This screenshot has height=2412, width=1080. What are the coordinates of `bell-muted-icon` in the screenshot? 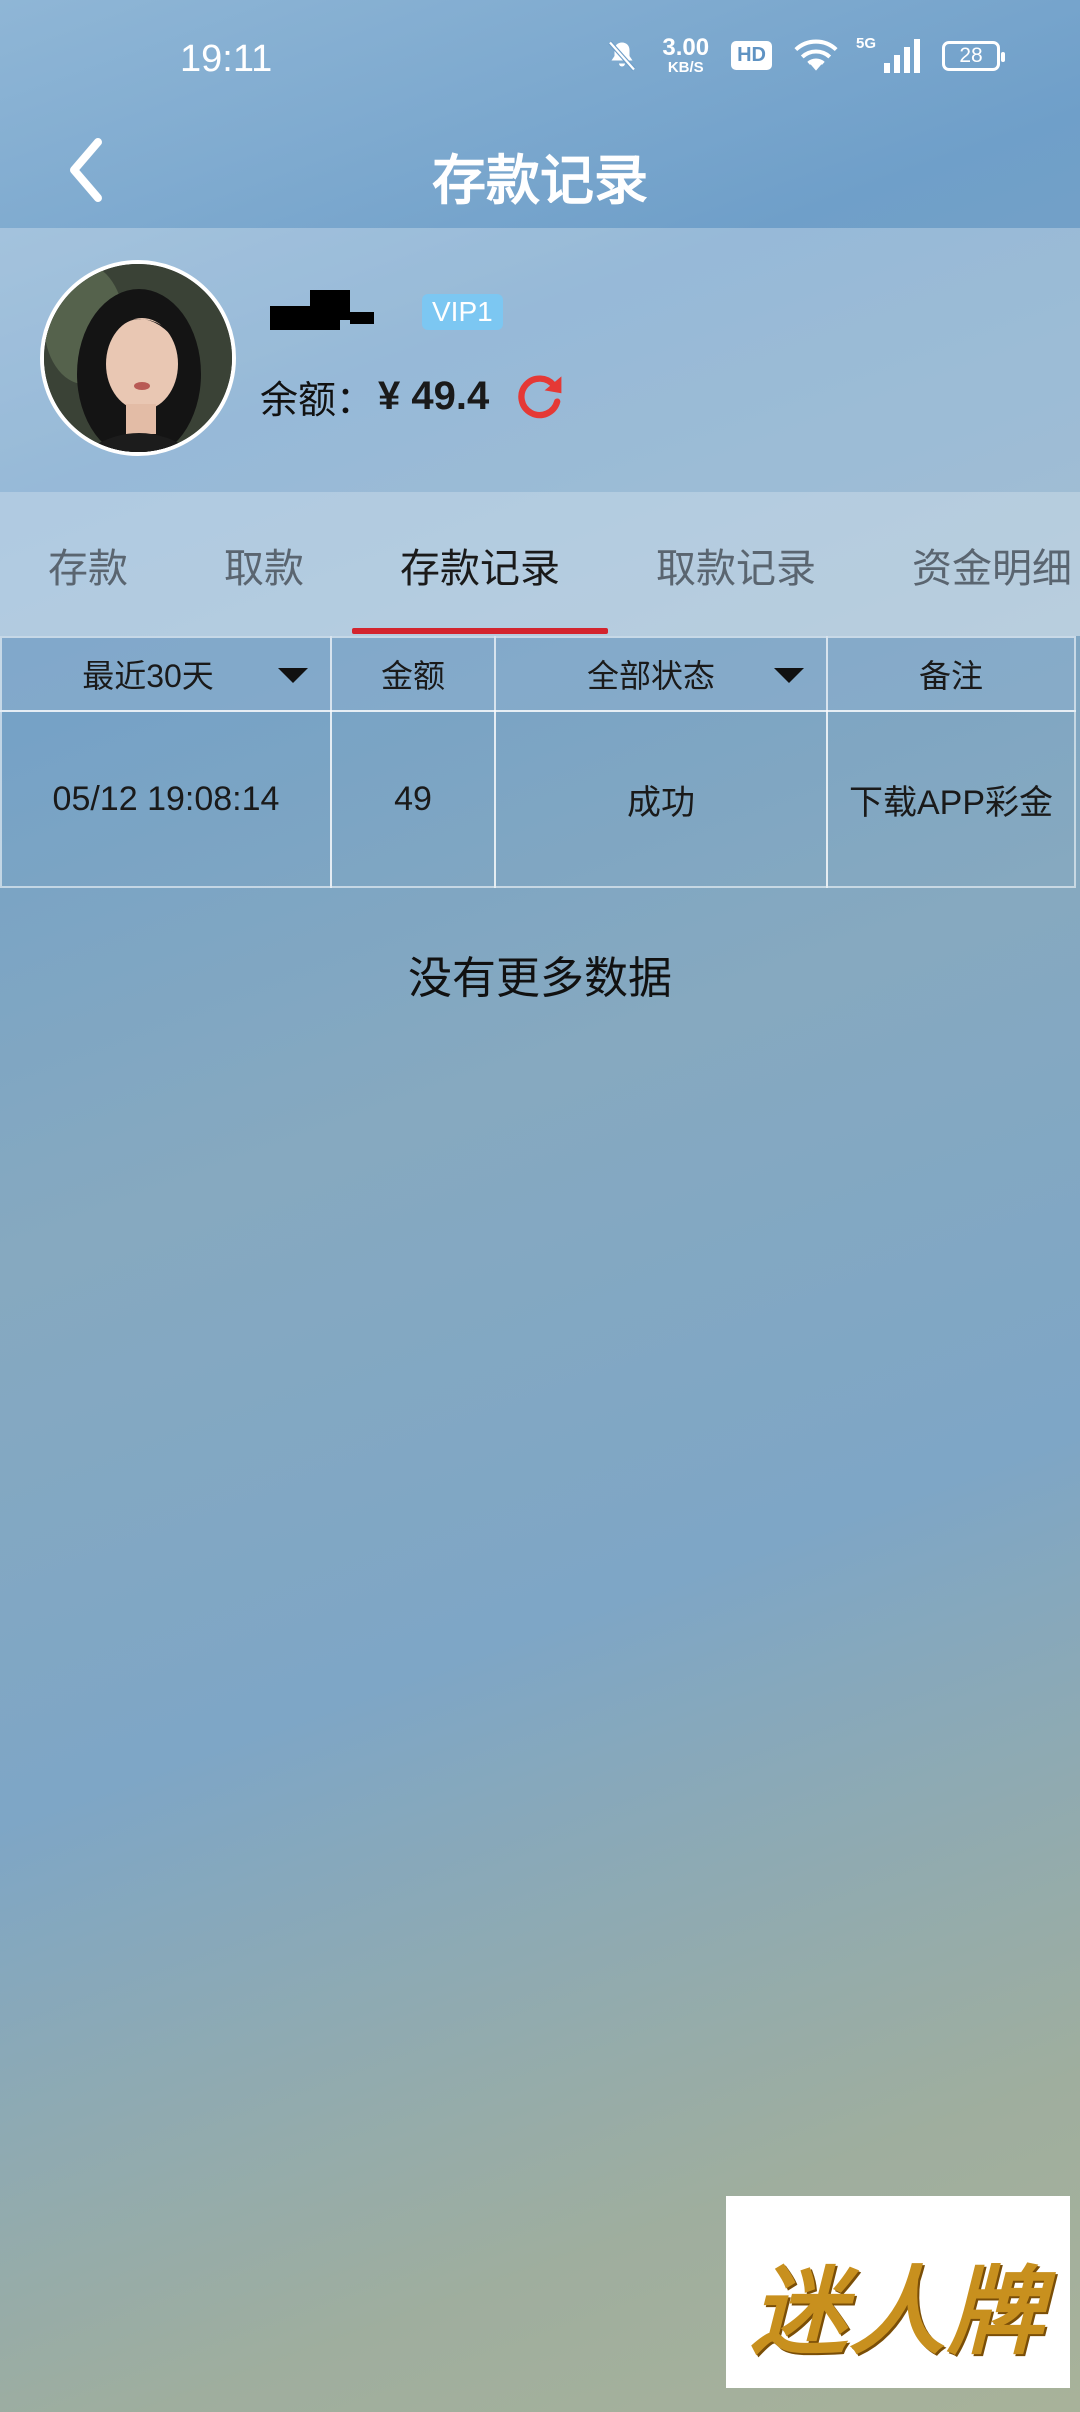 It's located at (622, 55).